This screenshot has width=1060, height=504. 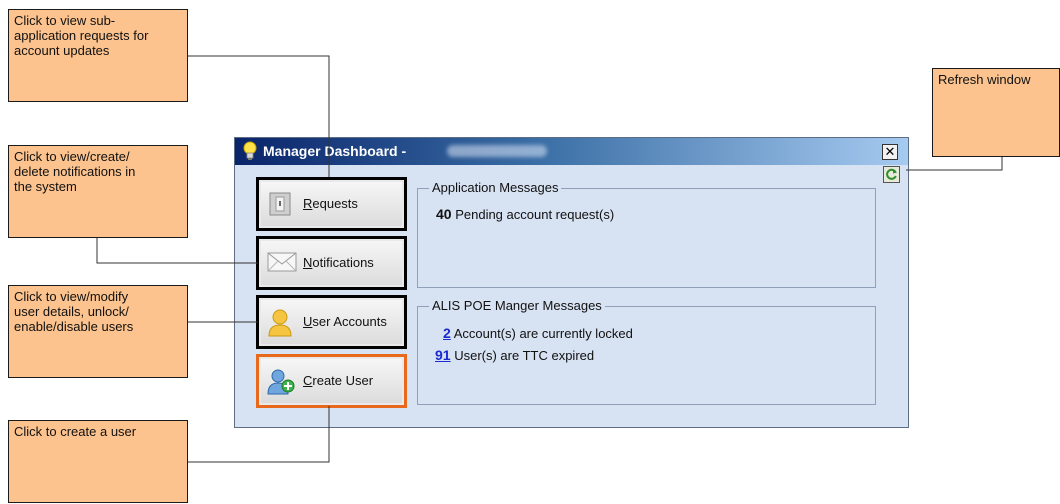 I want to click on lightbulb-icon, so click(x=250, y=150).